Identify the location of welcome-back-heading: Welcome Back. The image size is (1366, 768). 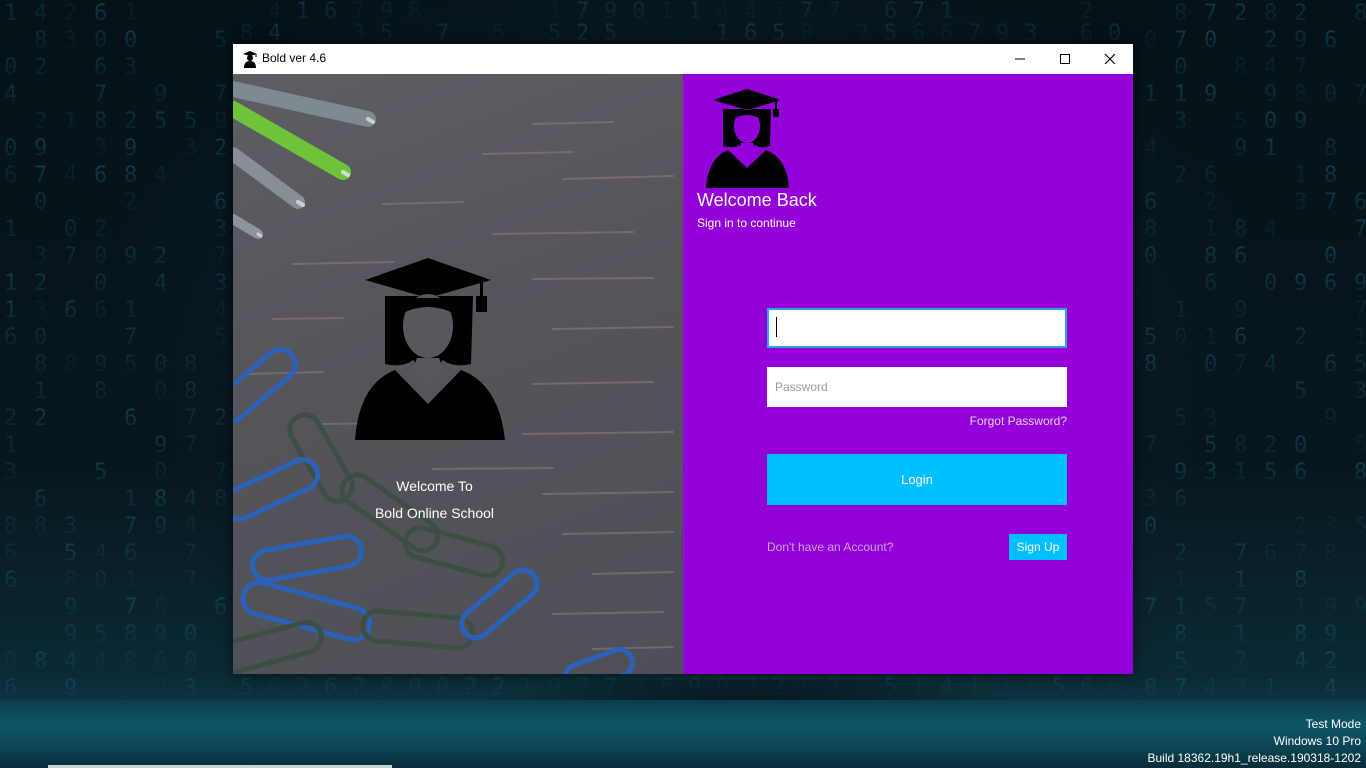
(757, 200).